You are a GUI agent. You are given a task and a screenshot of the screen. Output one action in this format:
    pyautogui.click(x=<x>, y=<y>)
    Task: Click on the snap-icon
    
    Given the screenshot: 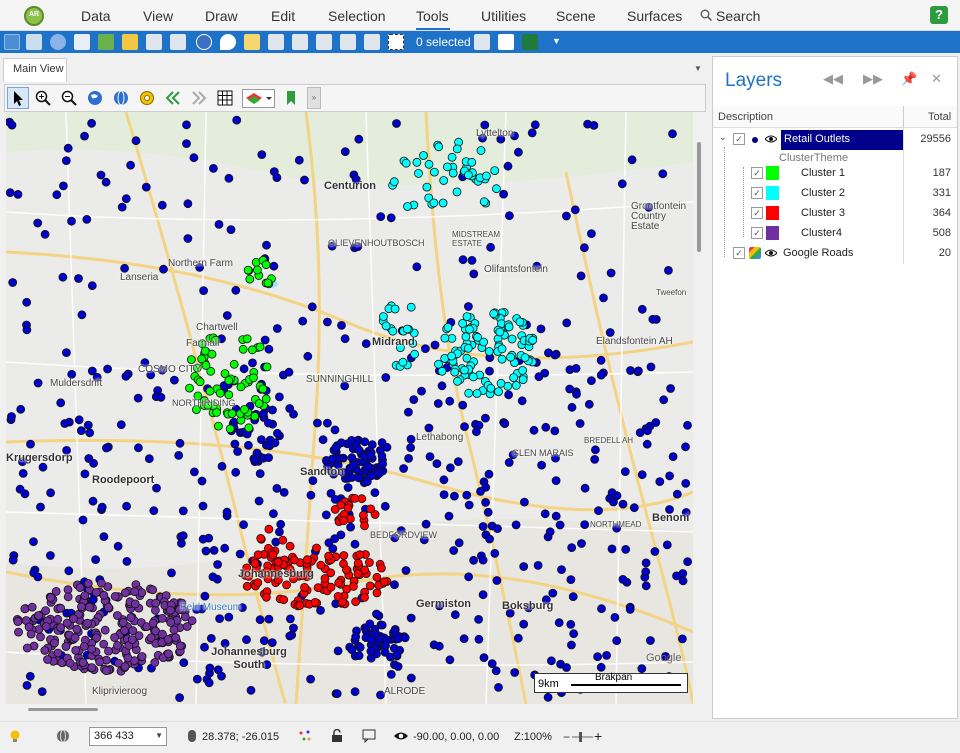 What is the action you would take?
    pyautogui.click(x=305, y=736)
    